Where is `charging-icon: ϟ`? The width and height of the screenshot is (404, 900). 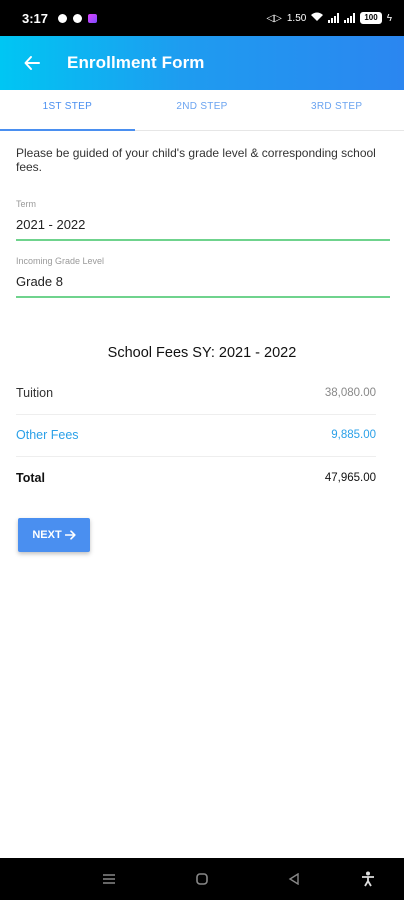
charging-icon: ϟ is located at coordinates (389, 18).